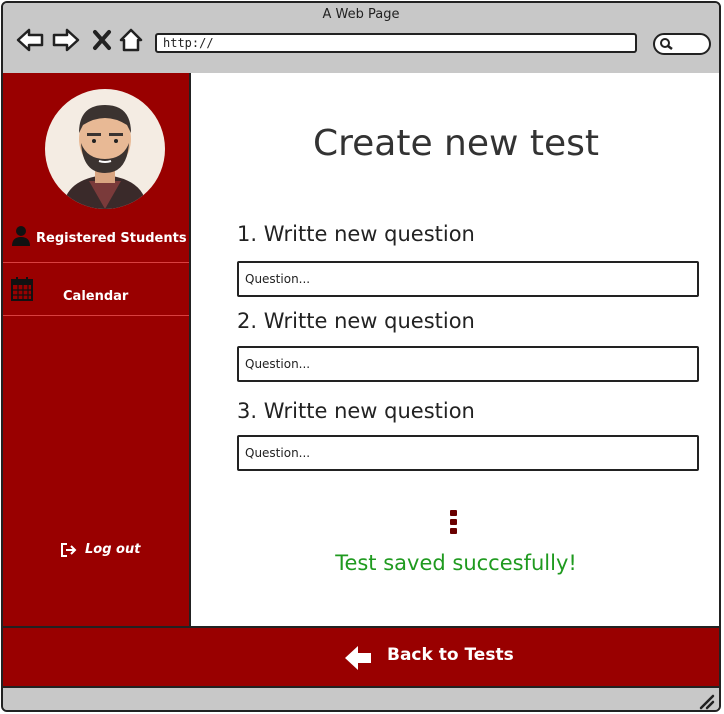  I want to click on vertical-ellipsis-icon, so click(454, 523).